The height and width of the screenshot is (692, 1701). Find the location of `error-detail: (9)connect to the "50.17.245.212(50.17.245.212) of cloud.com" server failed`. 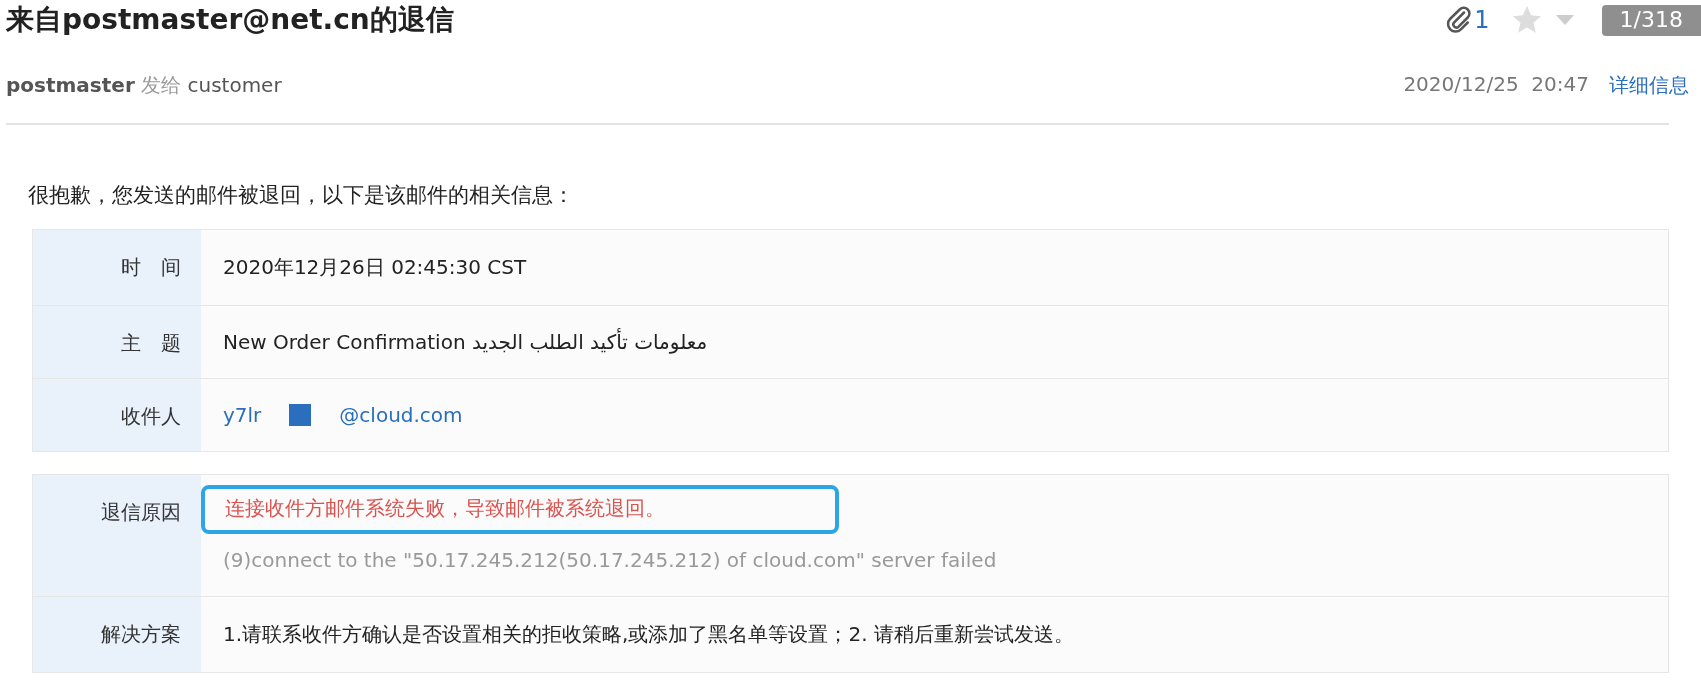

error-detail: (9)connect to the "50.17.245.212(50.17.245.212) of cloud.com" server failed is located at coordinates (610, 560).